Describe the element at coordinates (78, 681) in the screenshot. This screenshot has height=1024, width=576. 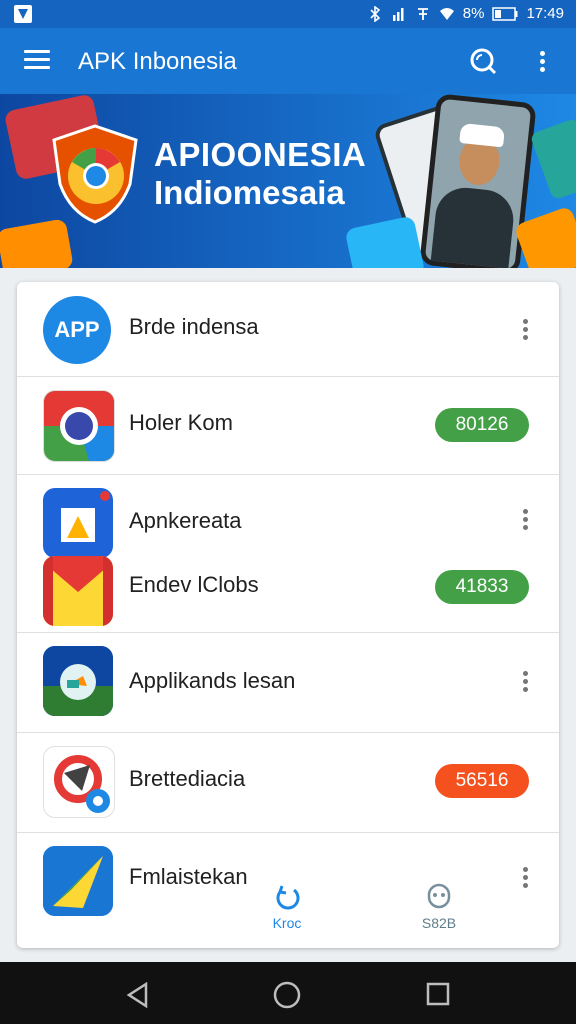
I see `maps-app-icon` at that location.